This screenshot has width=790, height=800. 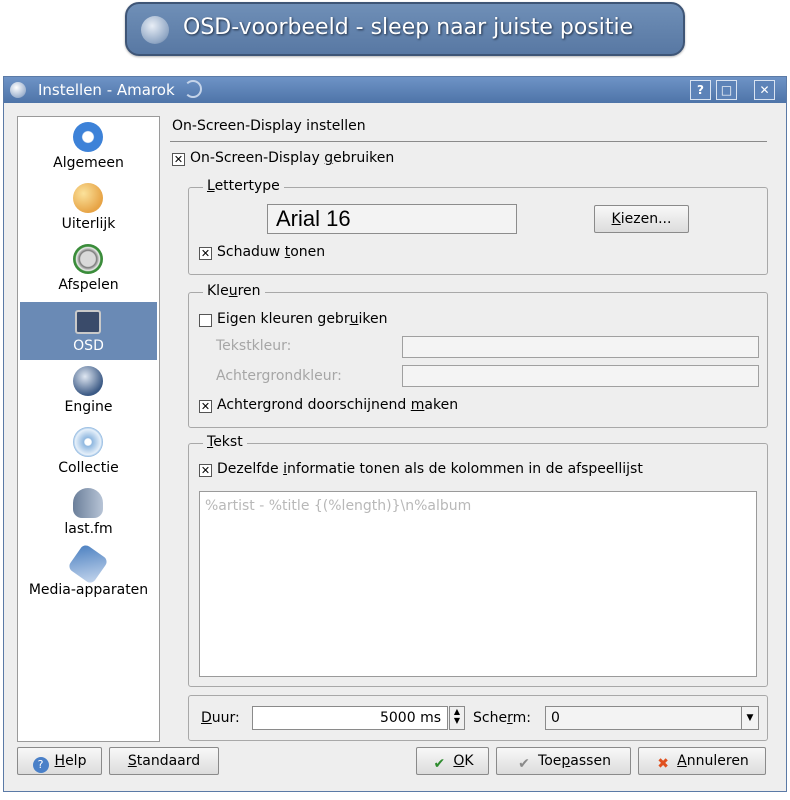 I want to click on same-info-checkbox: ✕, so click(x=205, y=470).